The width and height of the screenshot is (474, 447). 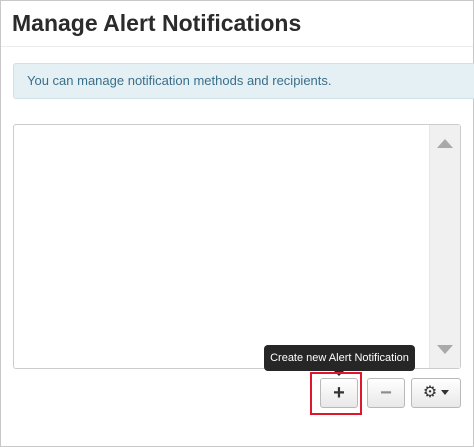 What do you see at coordinates (444, 246) in the screenshot?
I see `list-scrollbar` at bounding box center [444, 246].